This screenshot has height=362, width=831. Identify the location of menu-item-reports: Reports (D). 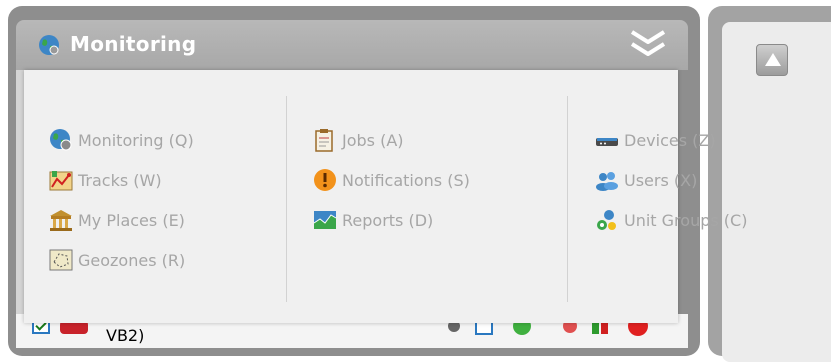
(372, 220).